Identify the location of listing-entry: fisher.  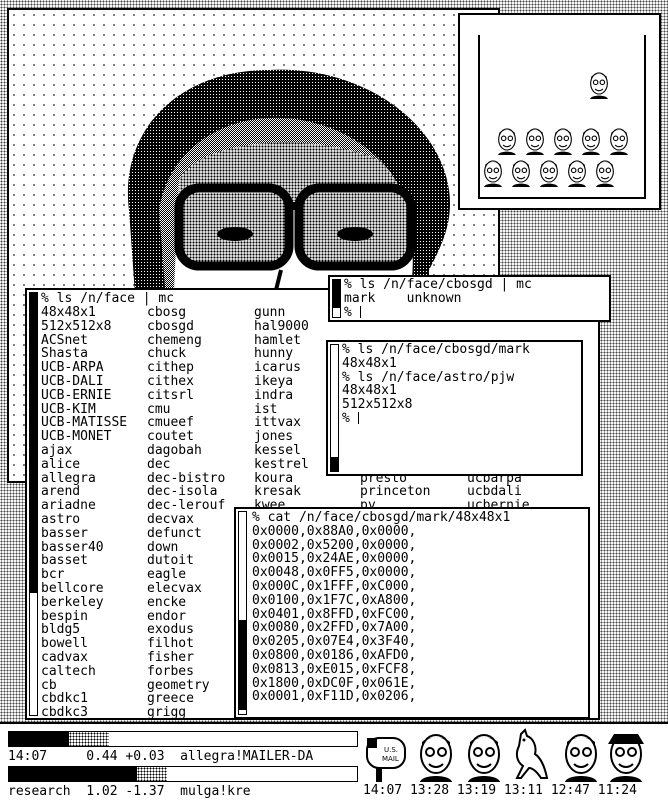
(186, 658).